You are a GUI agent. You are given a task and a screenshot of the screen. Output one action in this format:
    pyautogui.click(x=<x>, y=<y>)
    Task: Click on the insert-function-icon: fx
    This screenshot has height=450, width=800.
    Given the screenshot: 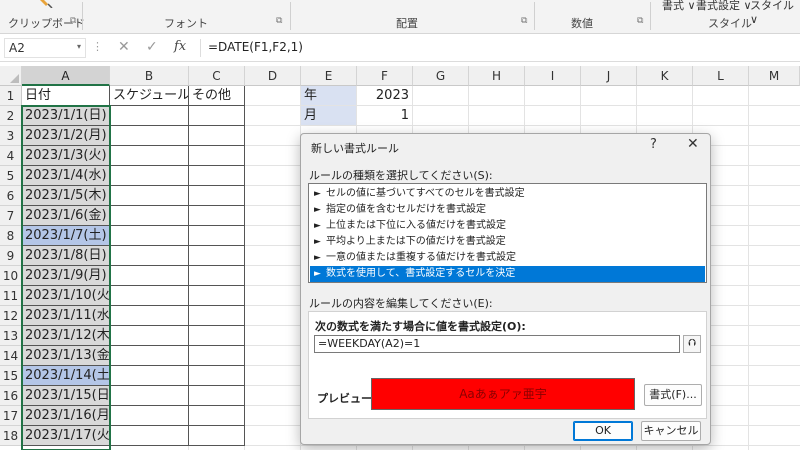 What is the action you would take?
    pyautogui.click(x=180, y=46)
    